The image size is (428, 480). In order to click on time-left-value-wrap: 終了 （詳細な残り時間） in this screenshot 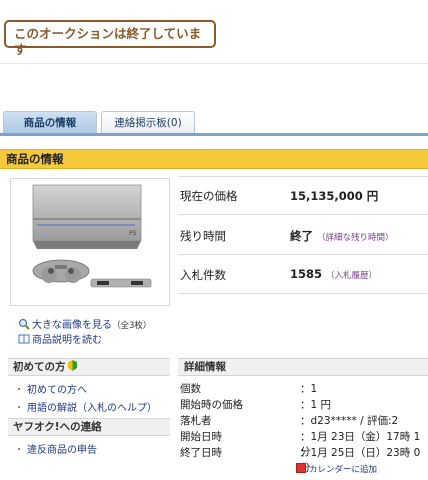, I will do `click(342, 236)`.